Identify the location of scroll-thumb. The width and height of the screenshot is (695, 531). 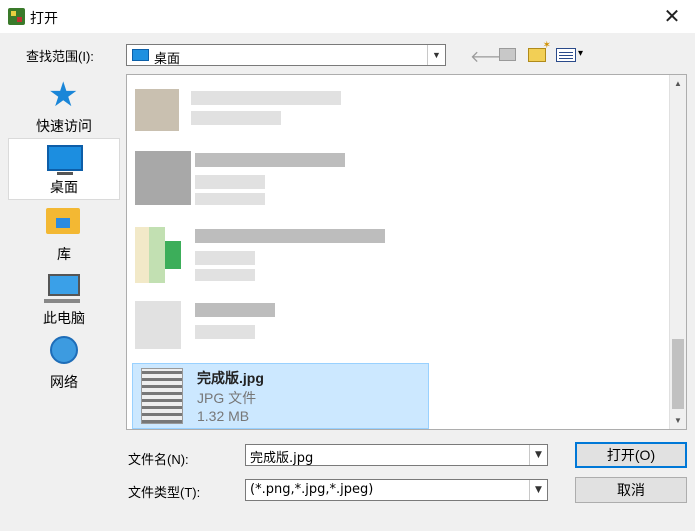
(678, 374).